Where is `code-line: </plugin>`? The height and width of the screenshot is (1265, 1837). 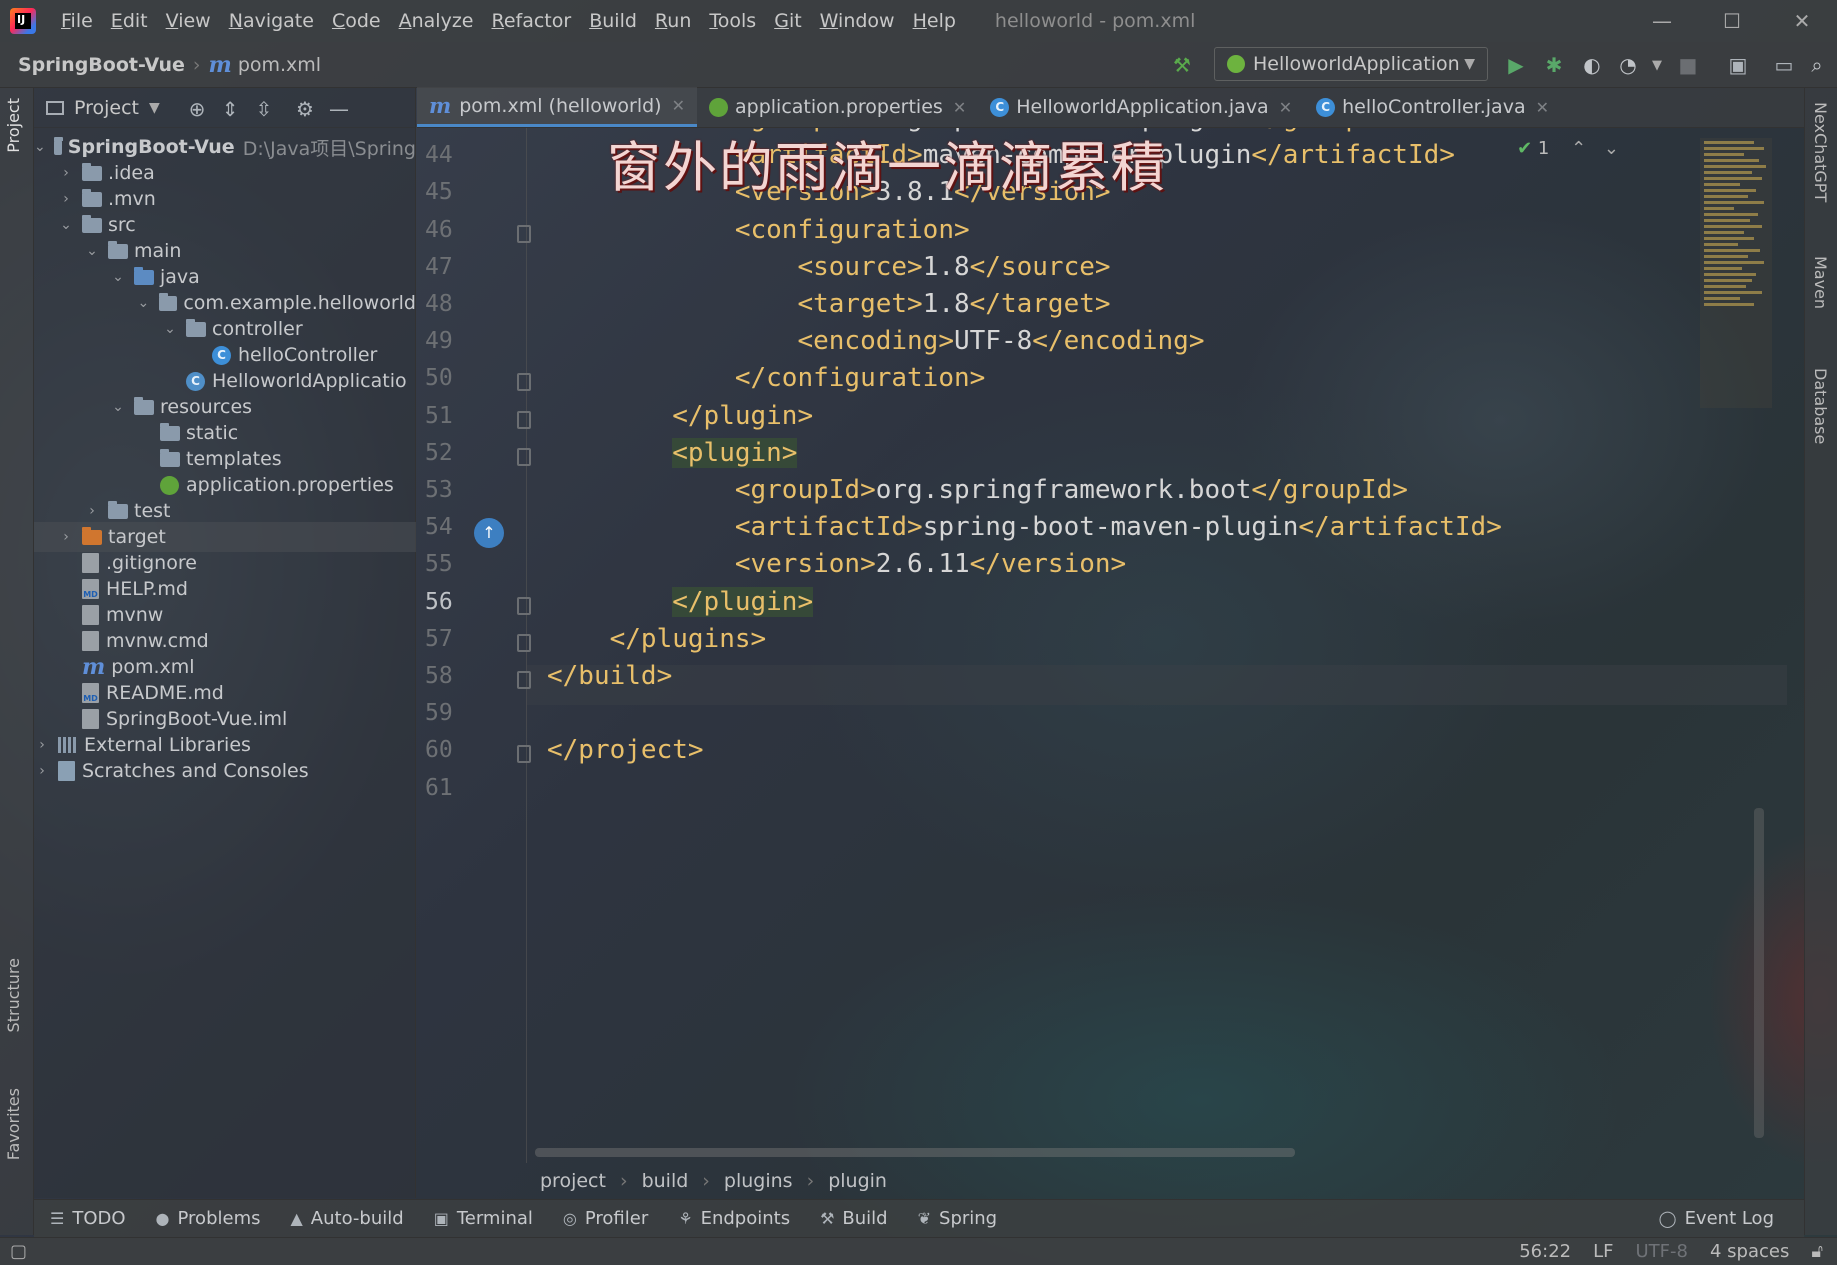
code-line: </plugin> is located at coordinates (680, 416).